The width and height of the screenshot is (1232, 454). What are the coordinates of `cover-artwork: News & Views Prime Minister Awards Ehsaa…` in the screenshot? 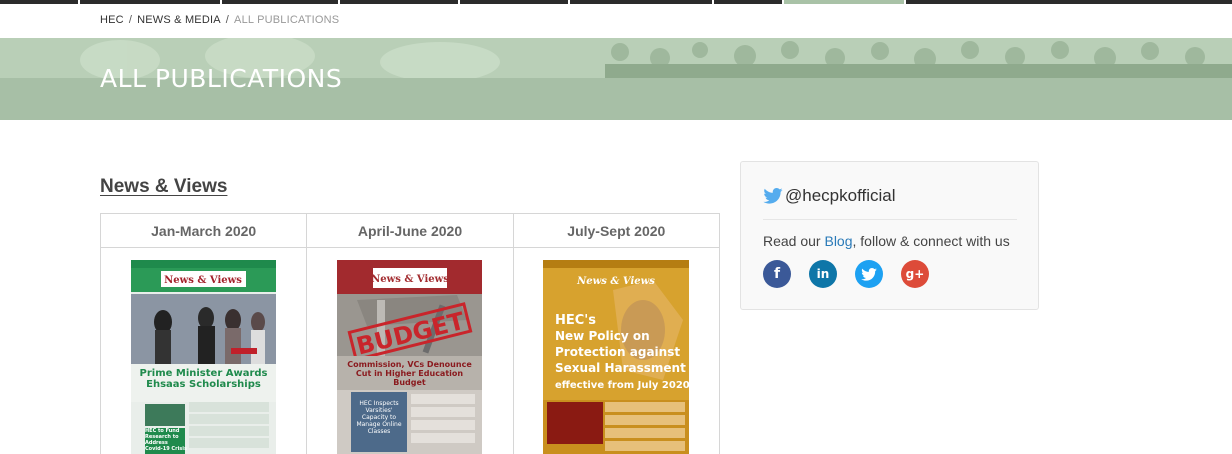 It's located at (203, 357).